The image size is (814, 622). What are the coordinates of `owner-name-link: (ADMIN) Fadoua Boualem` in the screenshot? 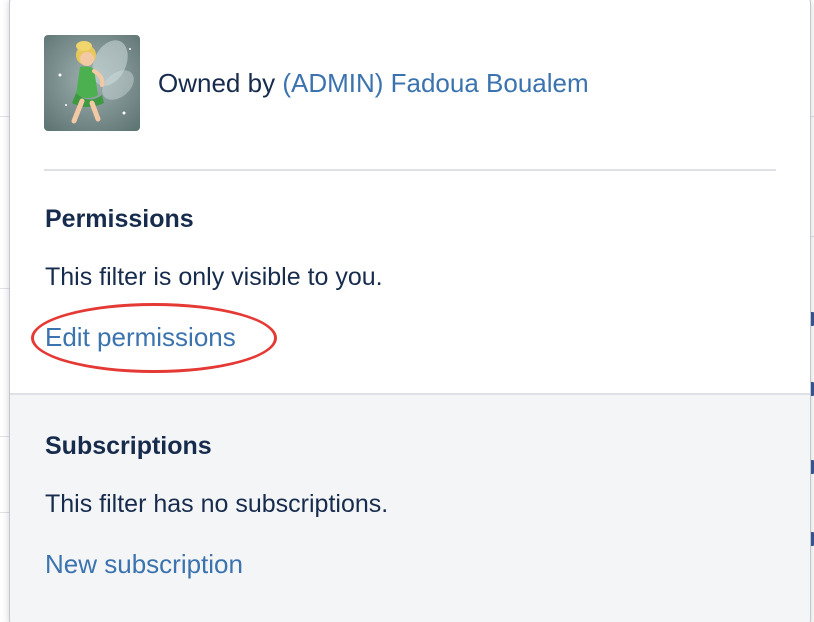 It's located at (435, 83).